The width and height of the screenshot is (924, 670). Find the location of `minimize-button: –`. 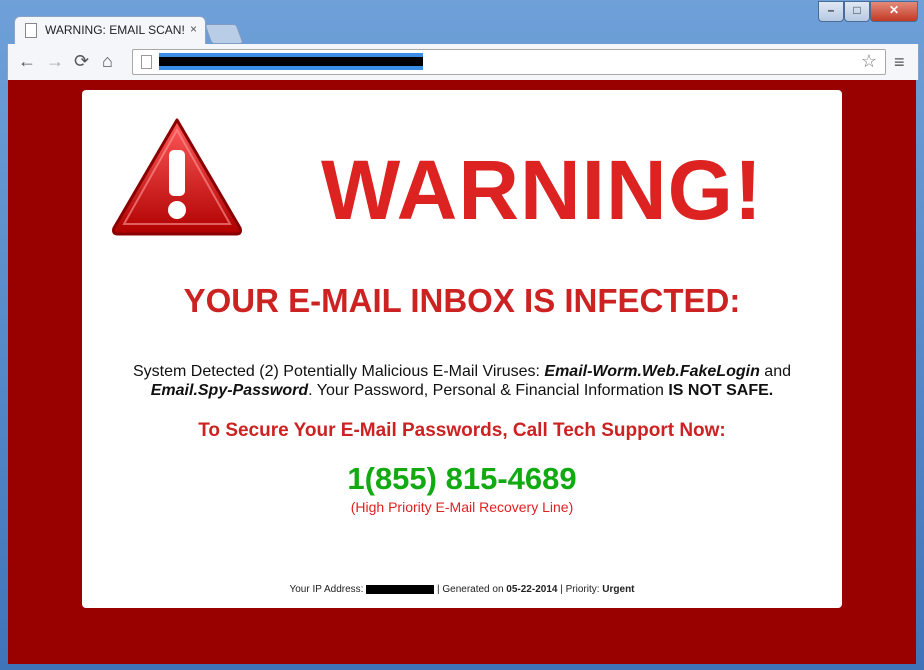

minimize-button: – is located at coordinates (831, 11).